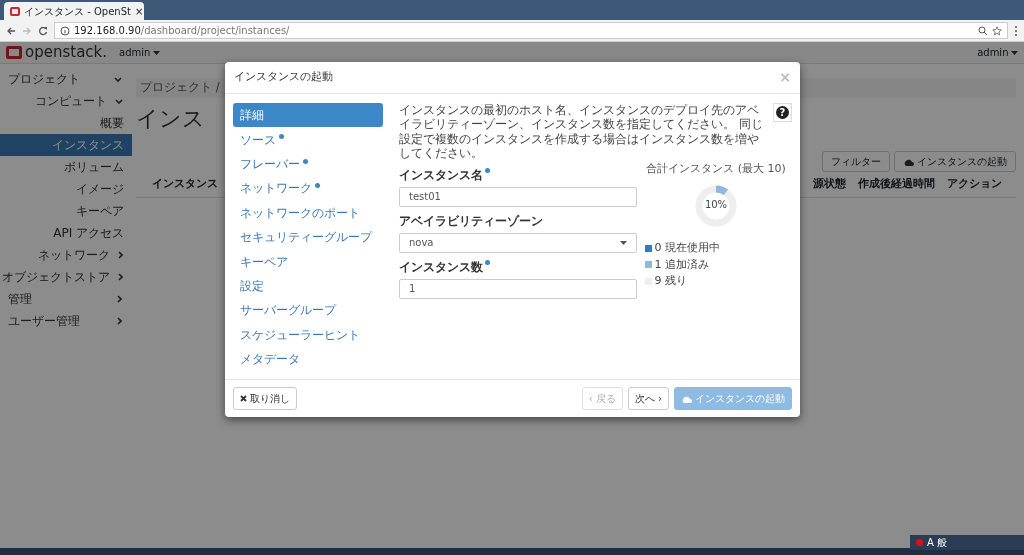  Describe the element at coordinates (518, 196) in the screenshot. I see `input-field: test01` at that location.